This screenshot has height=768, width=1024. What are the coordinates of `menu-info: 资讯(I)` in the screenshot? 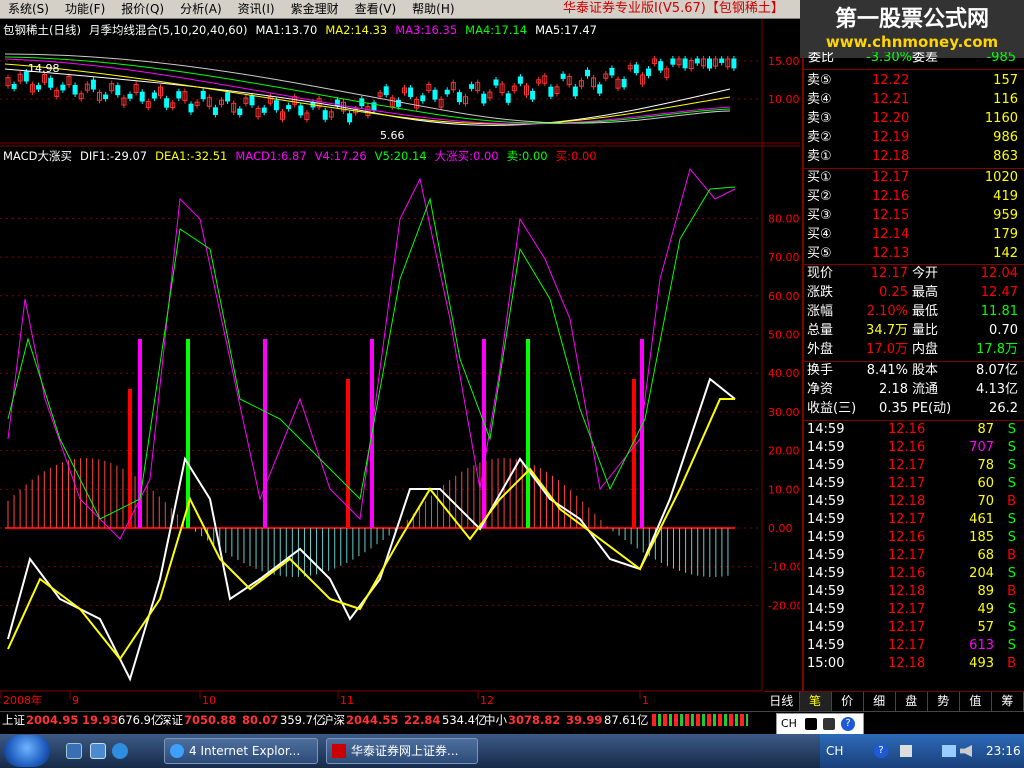 It's located at (256, 9).